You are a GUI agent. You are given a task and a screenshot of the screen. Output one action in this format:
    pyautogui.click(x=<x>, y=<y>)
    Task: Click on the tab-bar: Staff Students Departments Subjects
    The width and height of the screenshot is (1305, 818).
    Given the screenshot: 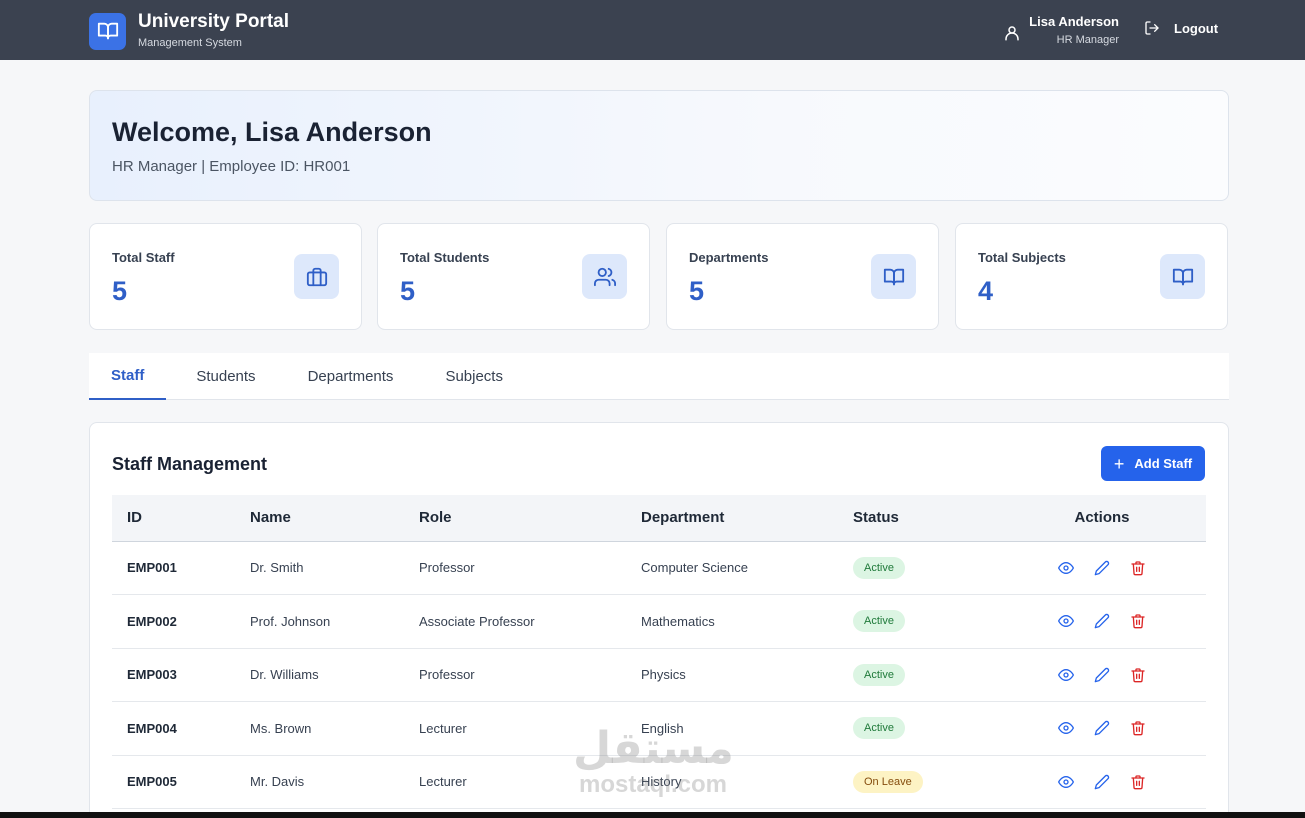 What is the action you would take?
    pyautogui.click(x=659, y=376)
    